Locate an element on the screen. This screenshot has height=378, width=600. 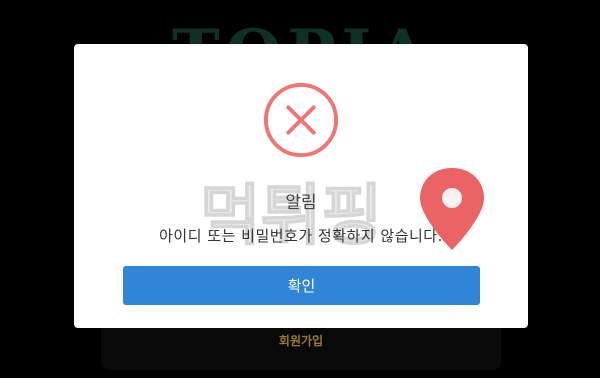
confirm-button: 확인 is located at coordinates (301, 285).